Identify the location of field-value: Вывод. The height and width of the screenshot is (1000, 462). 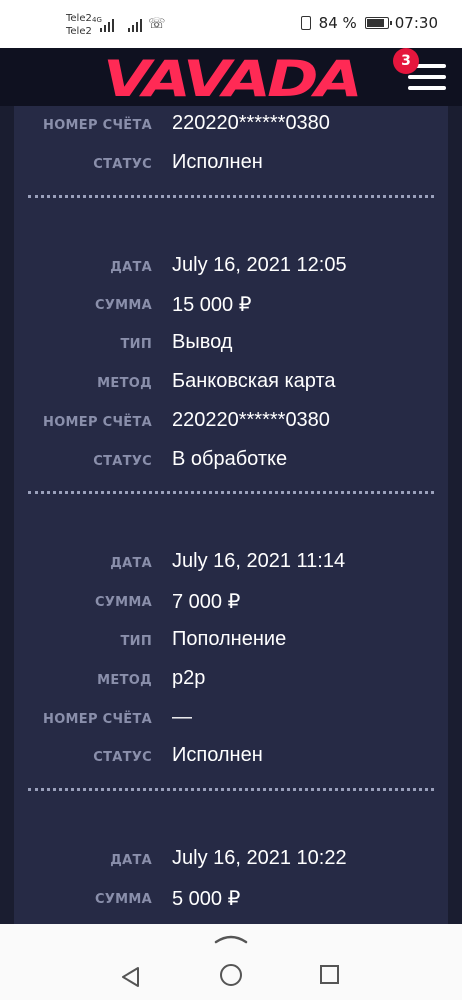
(202, 342).